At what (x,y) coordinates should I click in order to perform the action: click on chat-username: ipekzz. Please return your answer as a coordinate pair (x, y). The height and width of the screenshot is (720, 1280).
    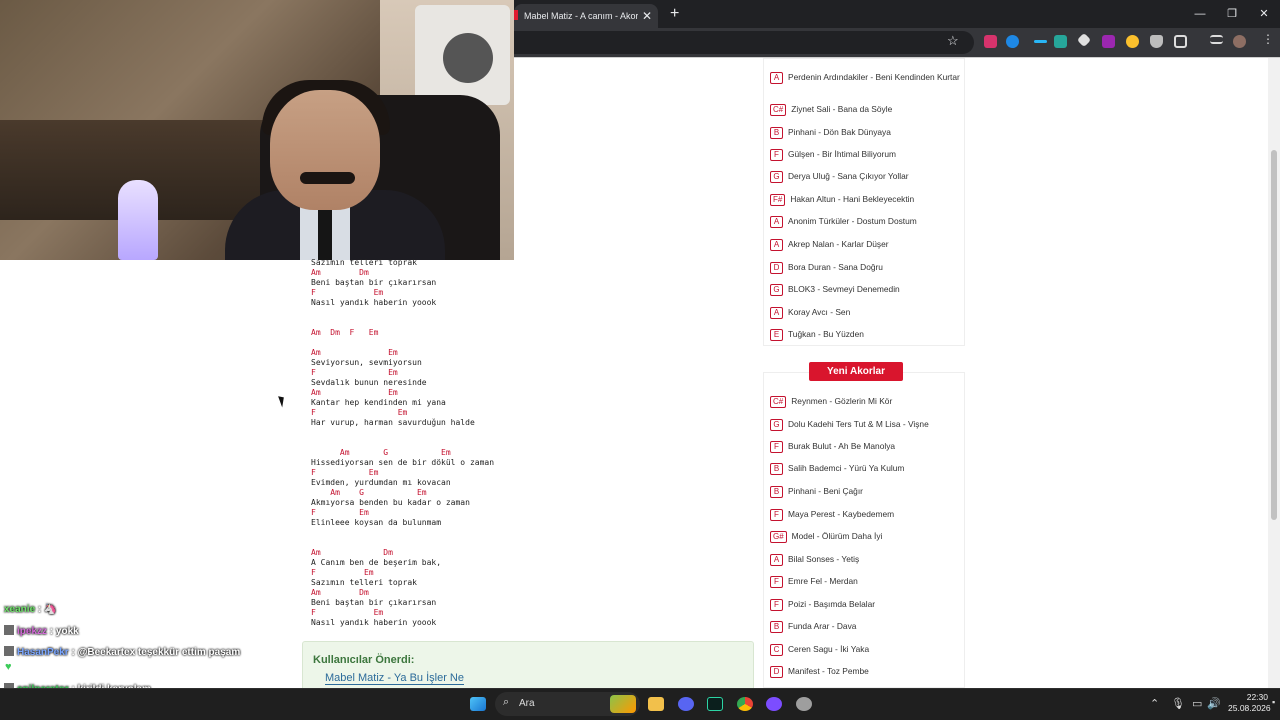
    Looking at the image, I should click on (32, 631).